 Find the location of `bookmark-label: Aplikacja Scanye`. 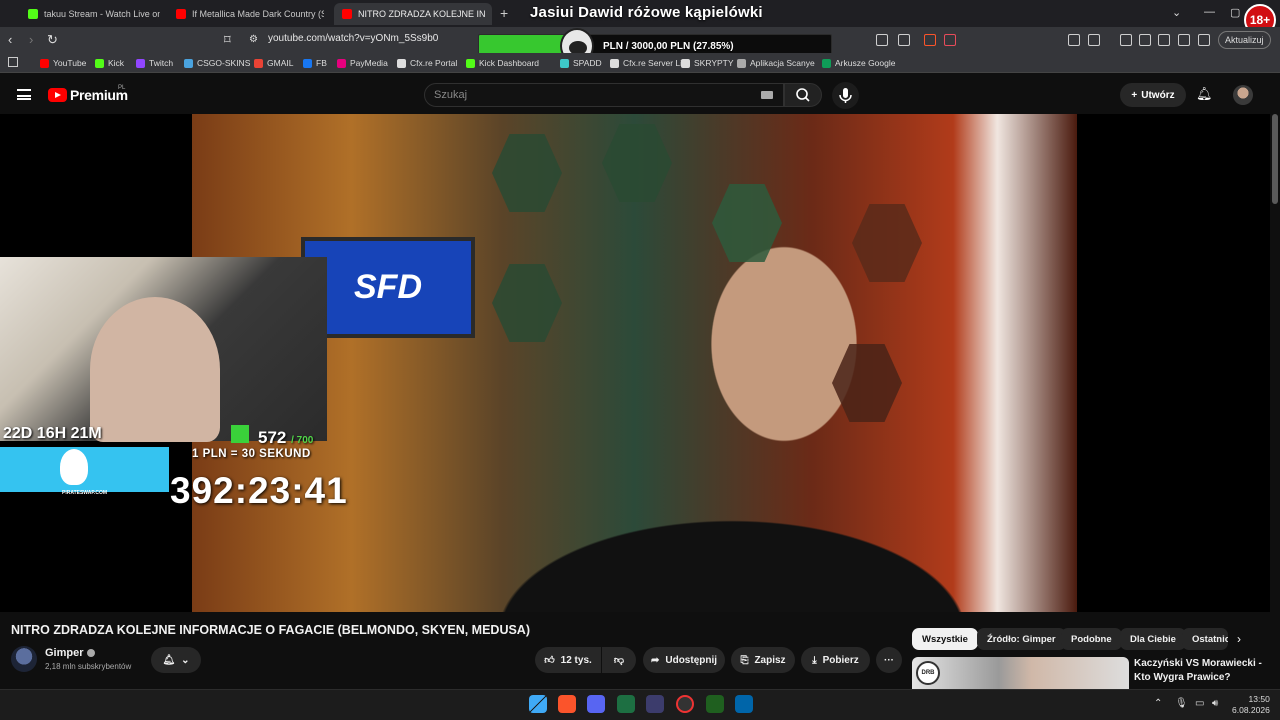

bookmark-label: Aplikacja Scanye is located at coordinates (782, 63).